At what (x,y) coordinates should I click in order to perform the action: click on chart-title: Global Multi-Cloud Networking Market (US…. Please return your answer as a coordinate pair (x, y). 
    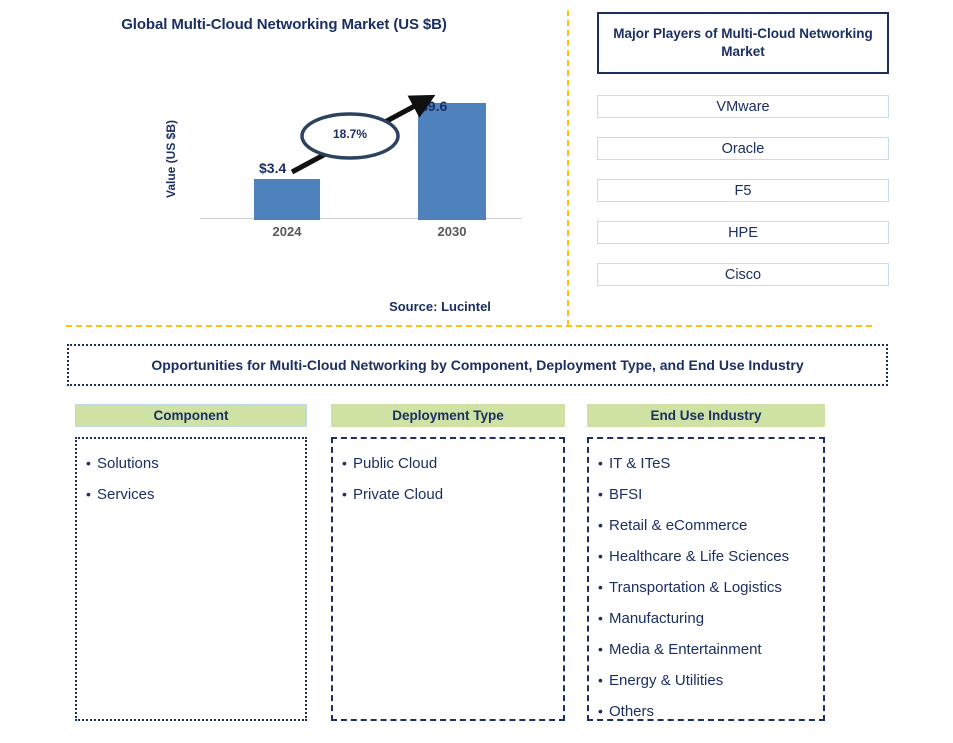
    Looking at the image, I should click on (284, 24).